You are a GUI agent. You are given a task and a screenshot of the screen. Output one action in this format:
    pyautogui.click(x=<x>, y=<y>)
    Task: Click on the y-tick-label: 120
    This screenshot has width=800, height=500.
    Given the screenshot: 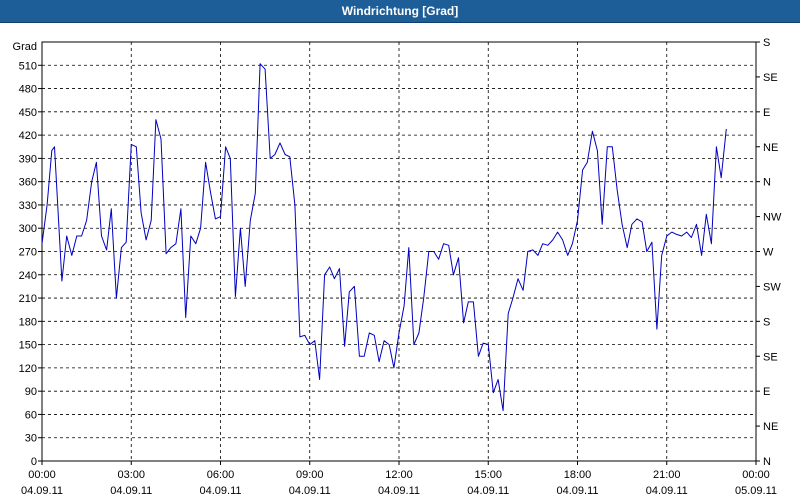 What is the action you would take?
    pyautogui.click(x=28, y=369)
    